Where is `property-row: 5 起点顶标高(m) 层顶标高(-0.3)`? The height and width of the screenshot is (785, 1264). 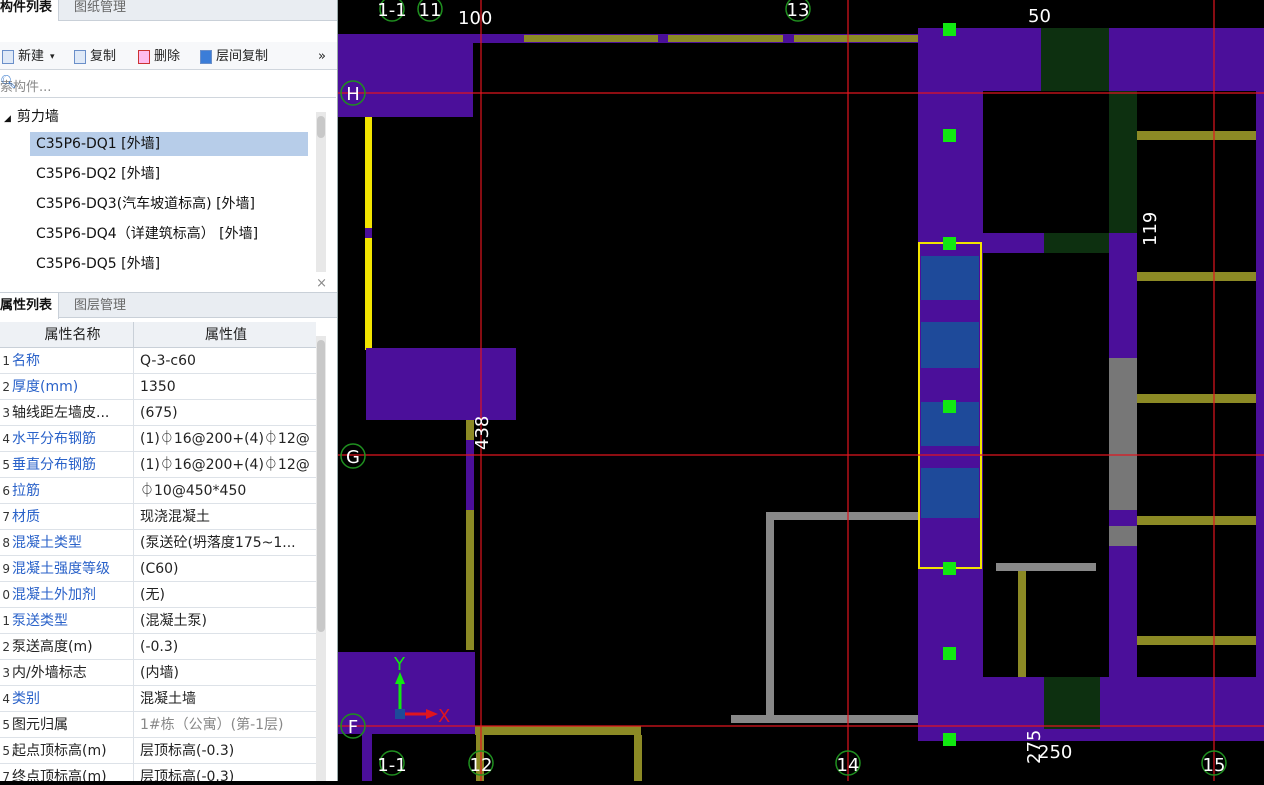 property-row: 5 起点顶标高(m) 层顶标高(-0.3) is located at coordinates (158, 751).